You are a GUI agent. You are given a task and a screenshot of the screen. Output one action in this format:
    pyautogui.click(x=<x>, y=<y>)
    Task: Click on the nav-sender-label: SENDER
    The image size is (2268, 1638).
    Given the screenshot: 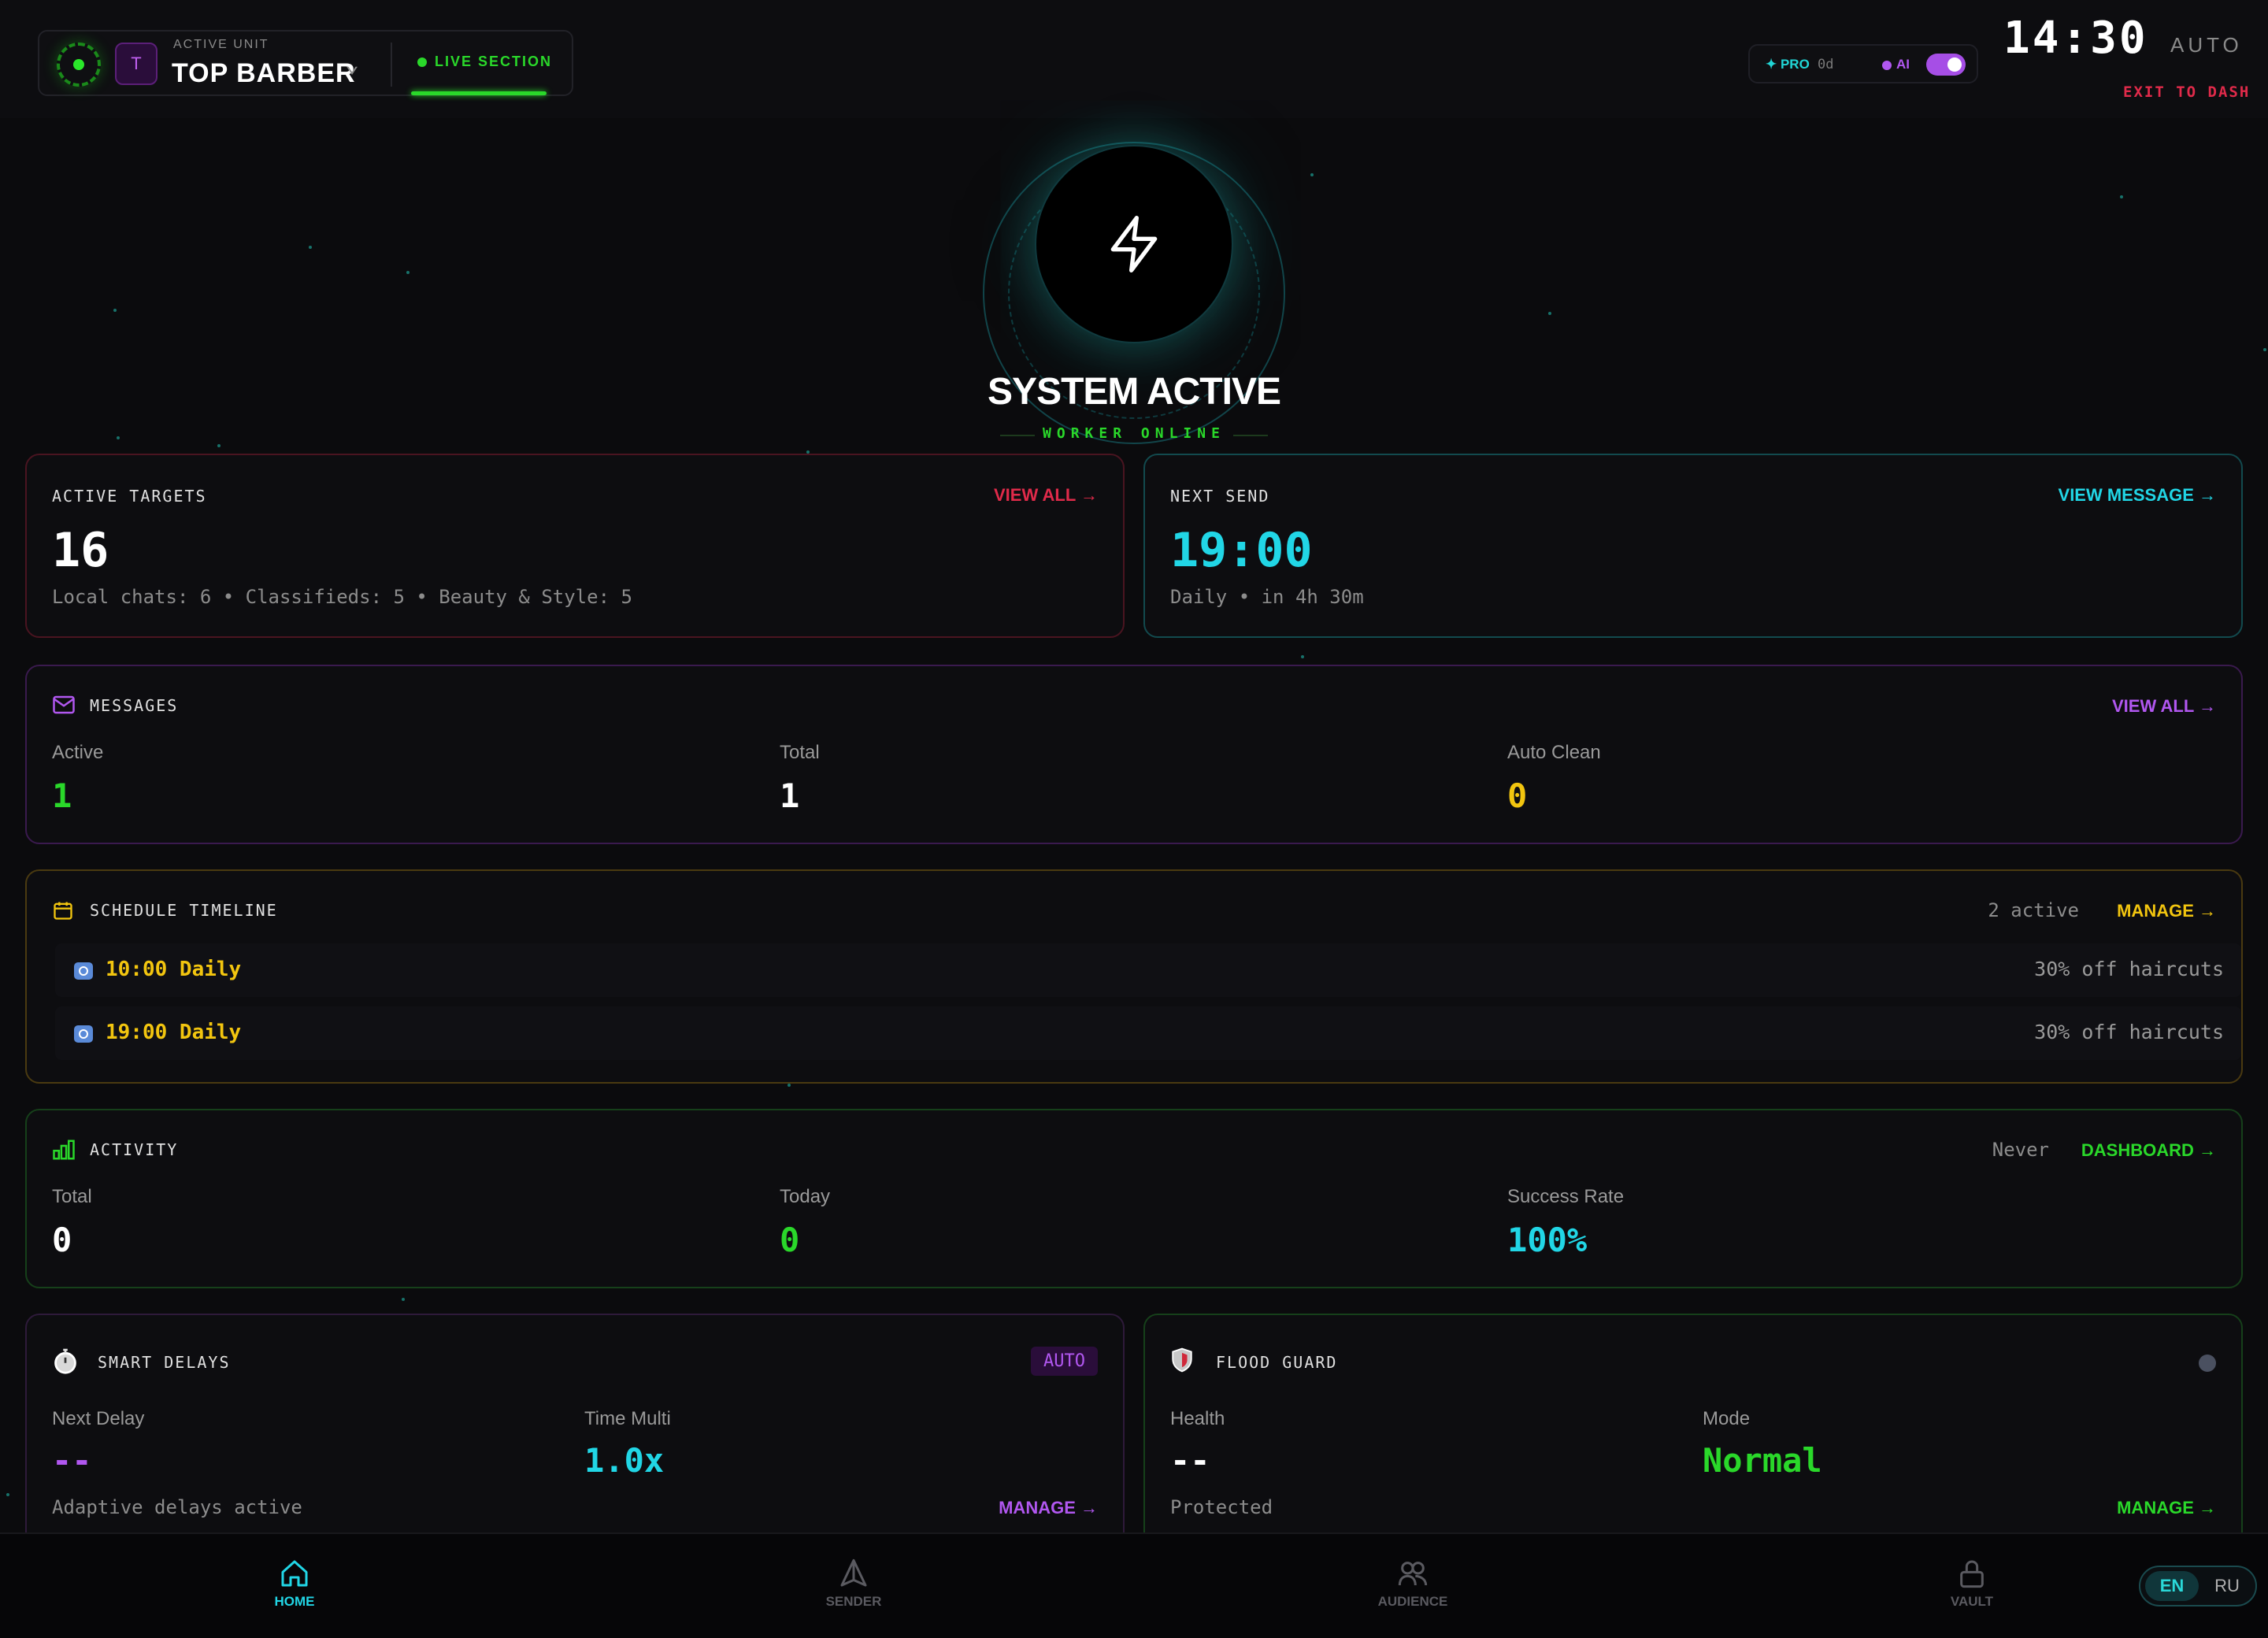 What is the action you would take?
    pyautogui.click(x=853, y=1601)
    